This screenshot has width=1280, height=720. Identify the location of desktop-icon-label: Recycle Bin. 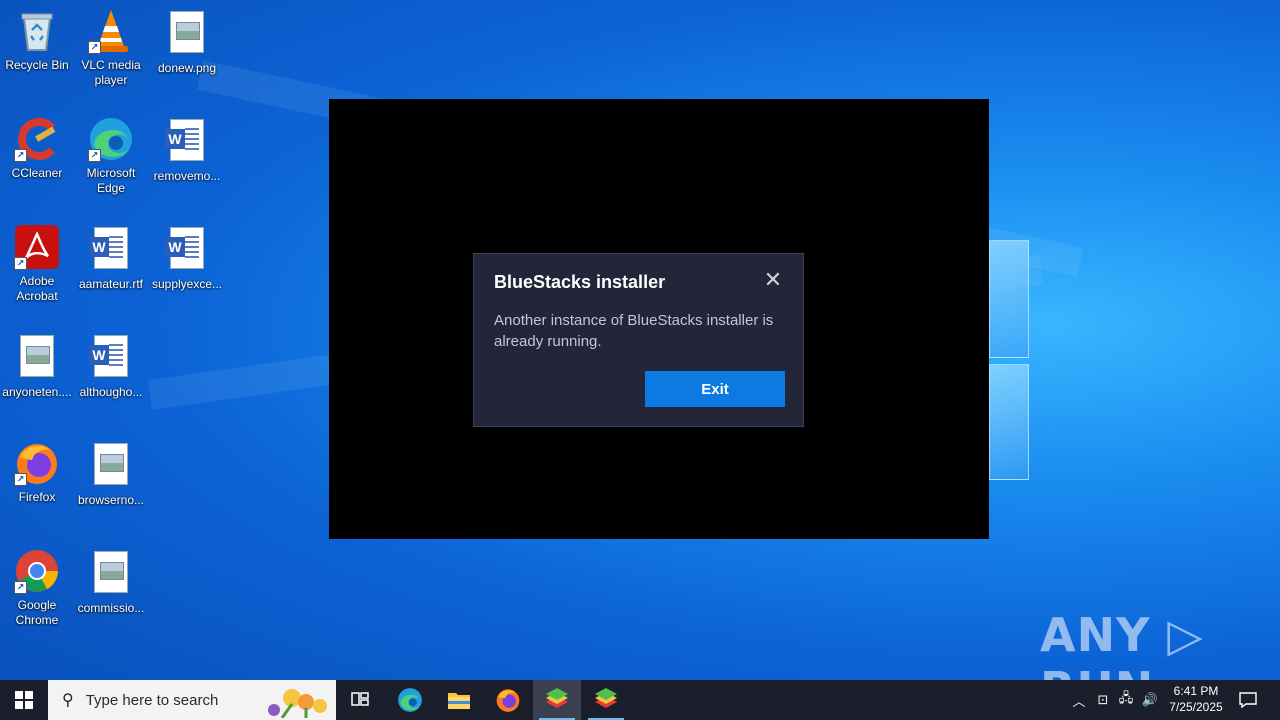
(37, 65).